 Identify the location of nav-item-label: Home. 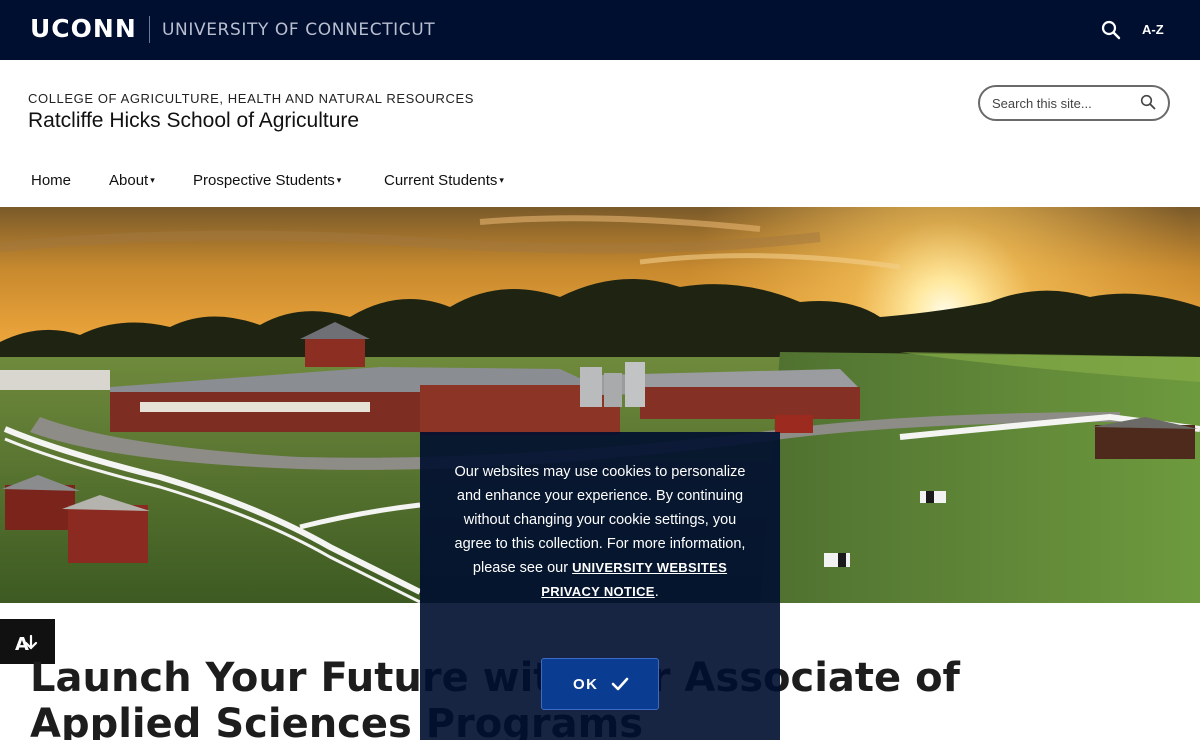
(51, 180).